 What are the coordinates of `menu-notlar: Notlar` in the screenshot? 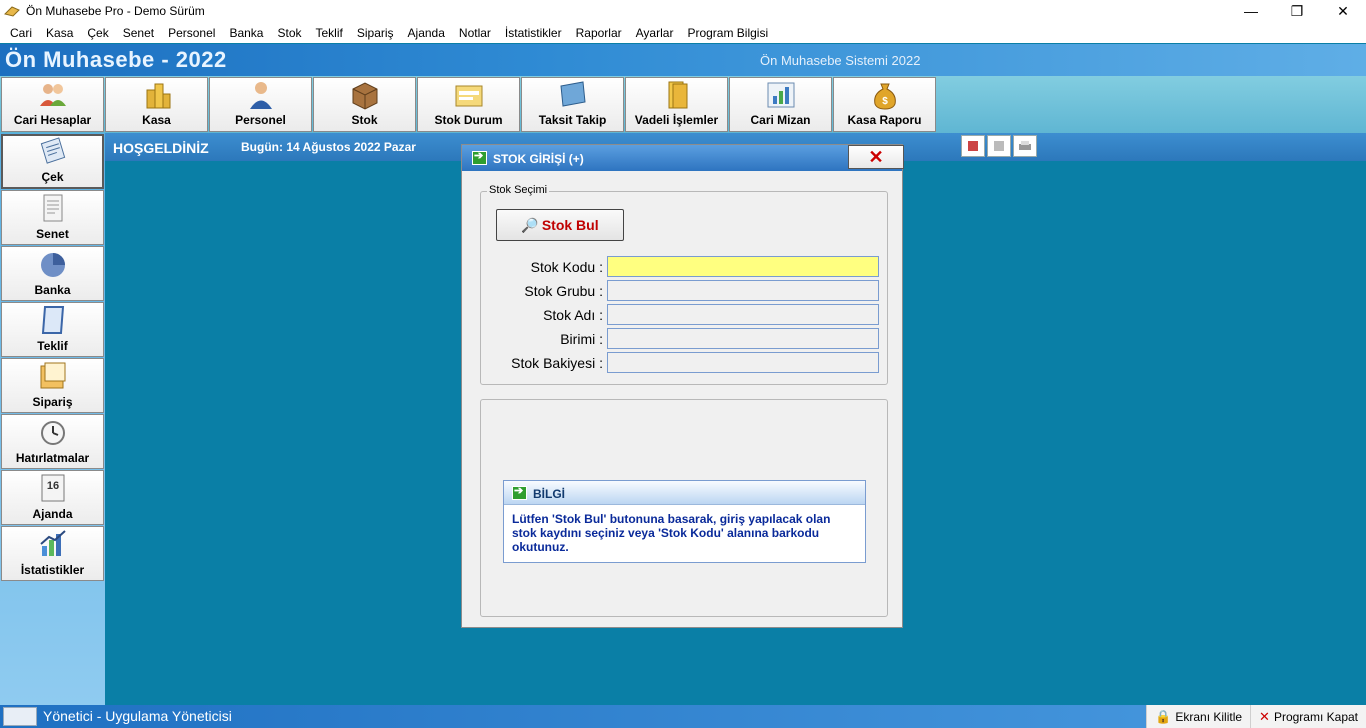 It's located at (475, 33).